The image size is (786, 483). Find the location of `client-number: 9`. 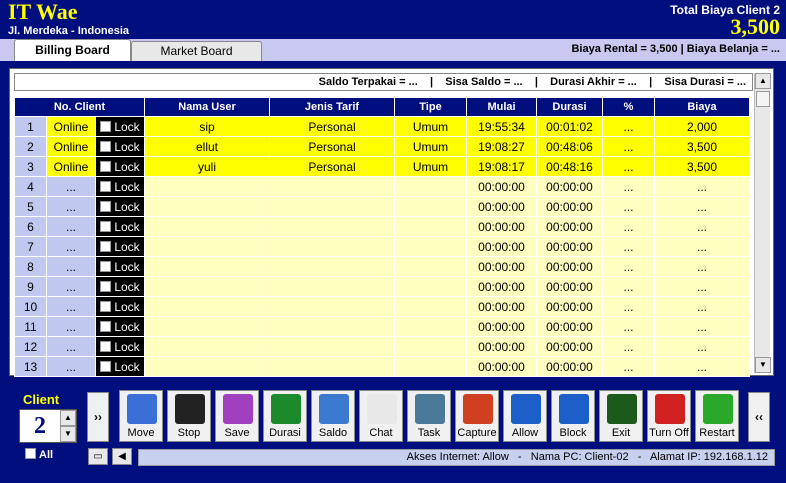

client-number: 9 is located at coordinates (30, 286).